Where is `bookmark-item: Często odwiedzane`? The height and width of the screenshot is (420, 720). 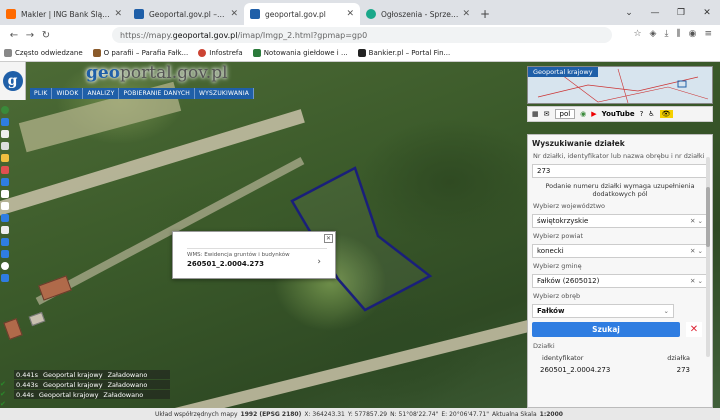 bookmark-item: Często odwiedzane is located at coordinates (43, 53).